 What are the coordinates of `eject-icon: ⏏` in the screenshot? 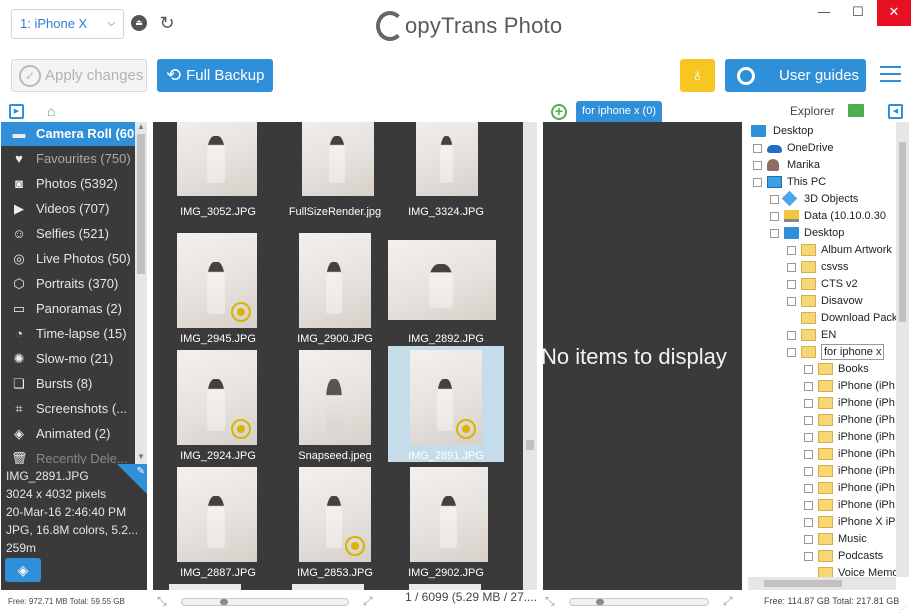 It's located at (139, 23).